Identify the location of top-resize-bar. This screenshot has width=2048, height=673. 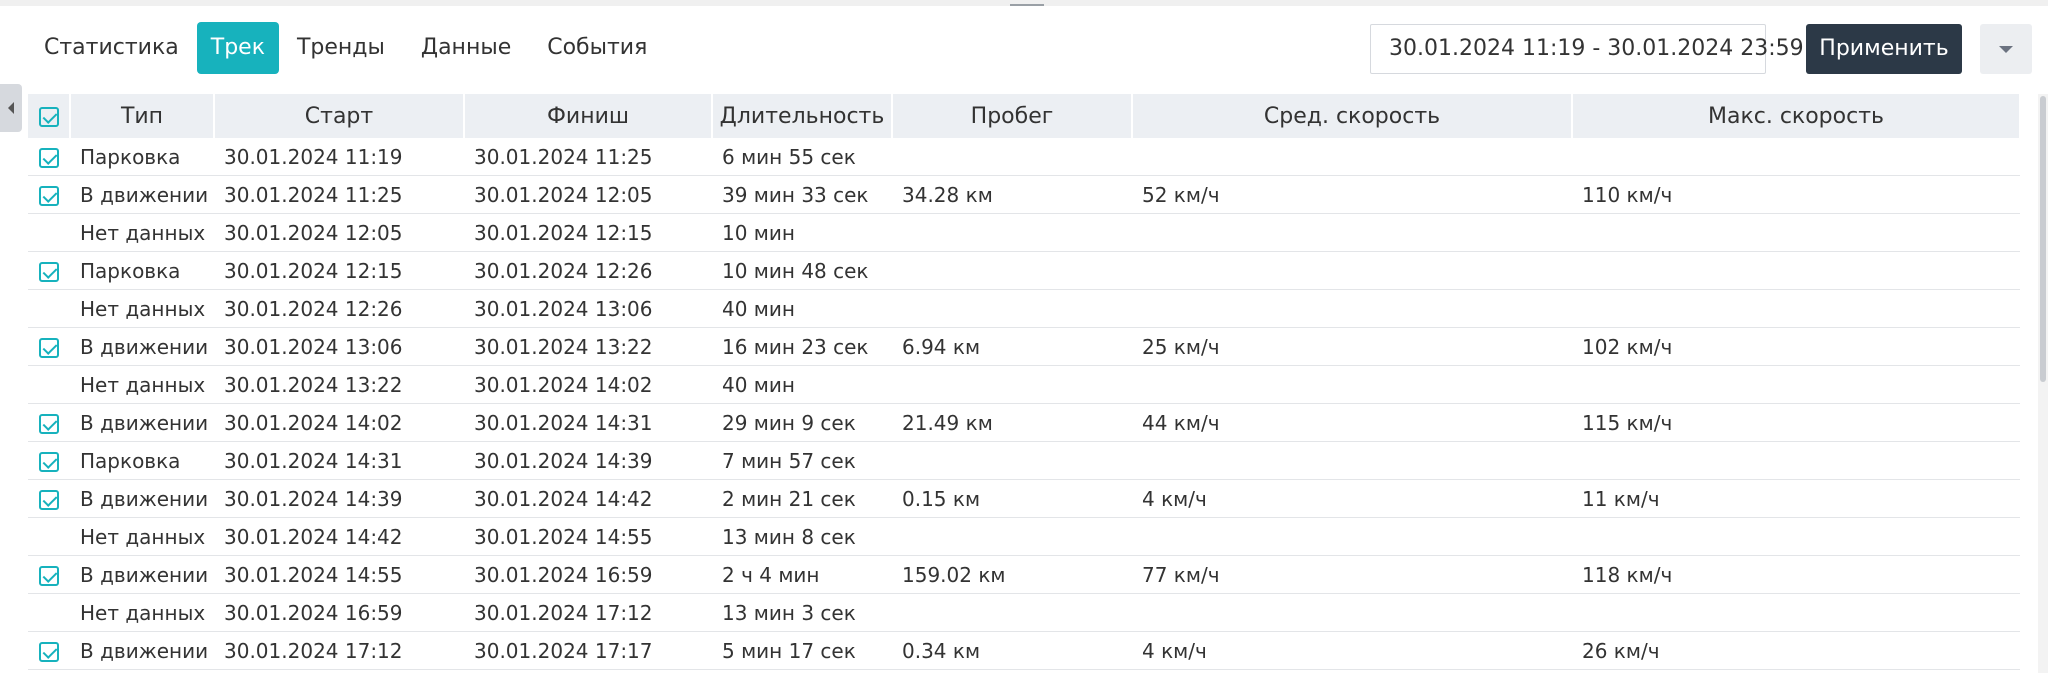
(1024, 3).